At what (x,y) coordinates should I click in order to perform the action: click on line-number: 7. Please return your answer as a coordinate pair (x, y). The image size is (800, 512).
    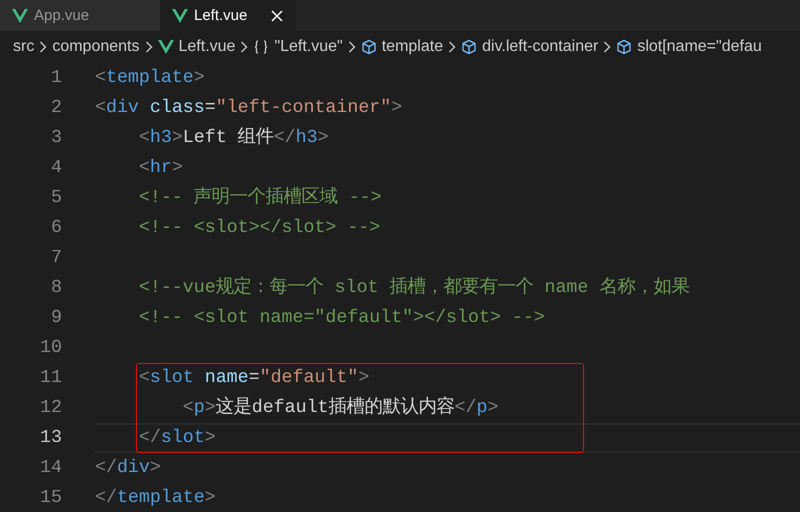
    Looking at the image, I should click on (56, 258).